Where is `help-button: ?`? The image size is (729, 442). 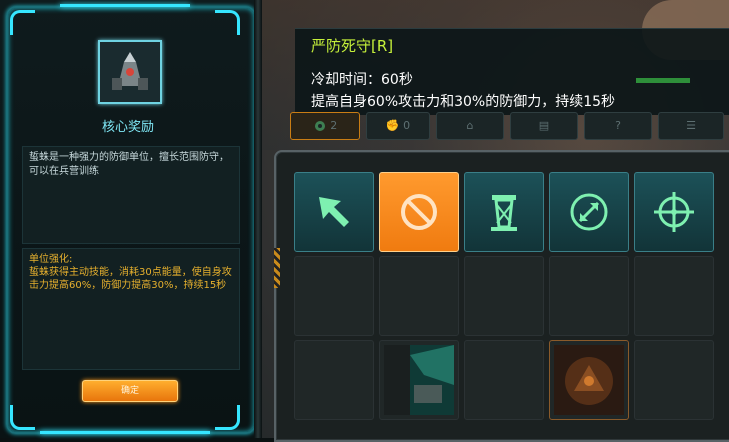 help-button: ? is located at coordinates (618, 126).